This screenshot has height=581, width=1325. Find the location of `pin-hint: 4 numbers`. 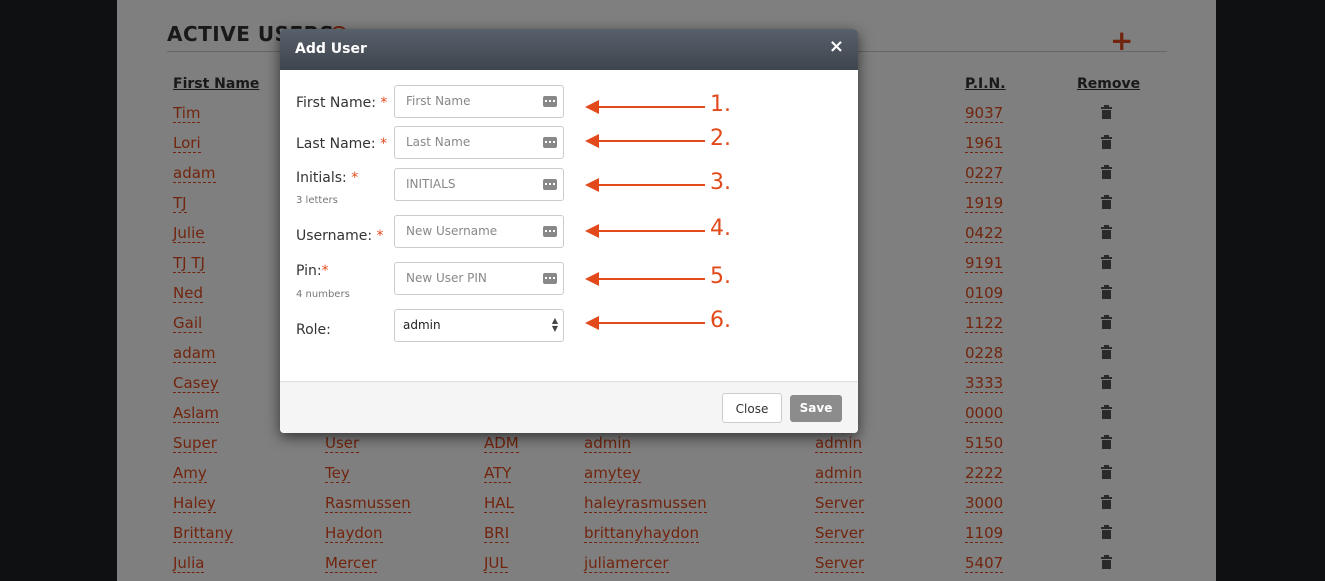

pin-hint: 4 numbers is located at coordinates (323, 294).